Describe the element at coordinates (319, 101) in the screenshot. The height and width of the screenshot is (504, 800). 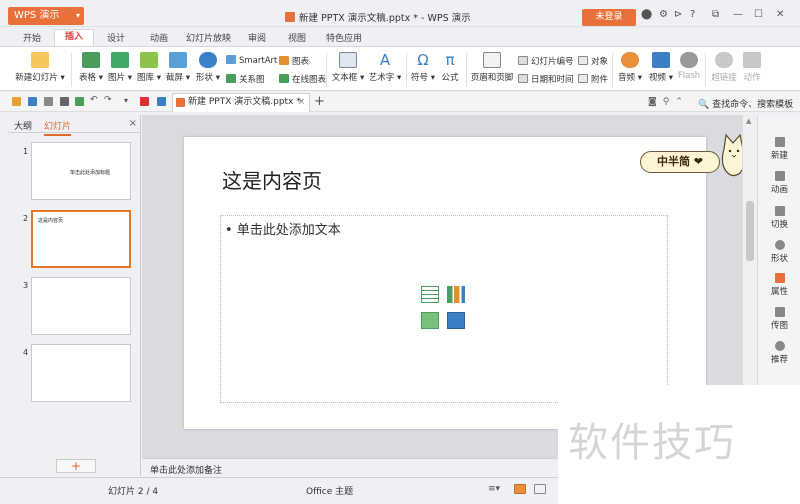
I see `new-tab-icon: +` at that location.